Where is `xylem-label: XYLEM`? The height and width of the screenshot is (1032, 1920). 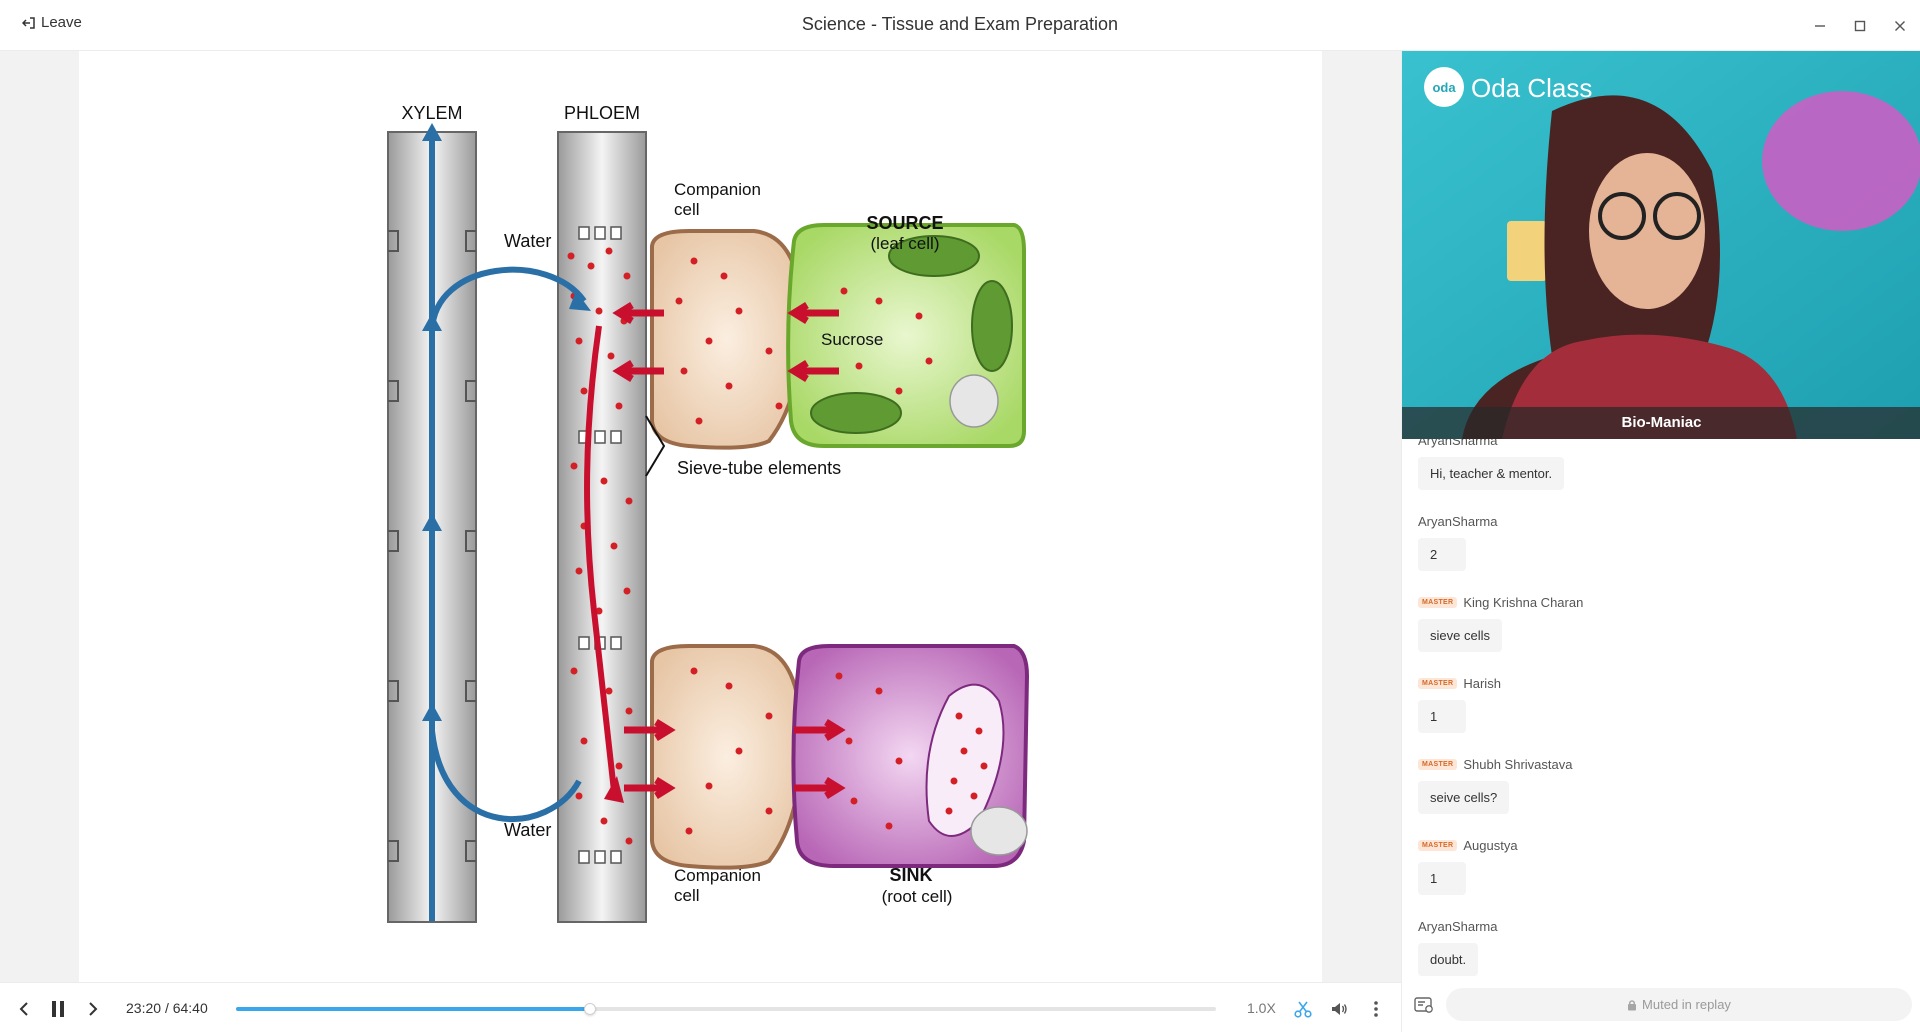
xylem-label: XYLEM is located at coordinates (431, 113).